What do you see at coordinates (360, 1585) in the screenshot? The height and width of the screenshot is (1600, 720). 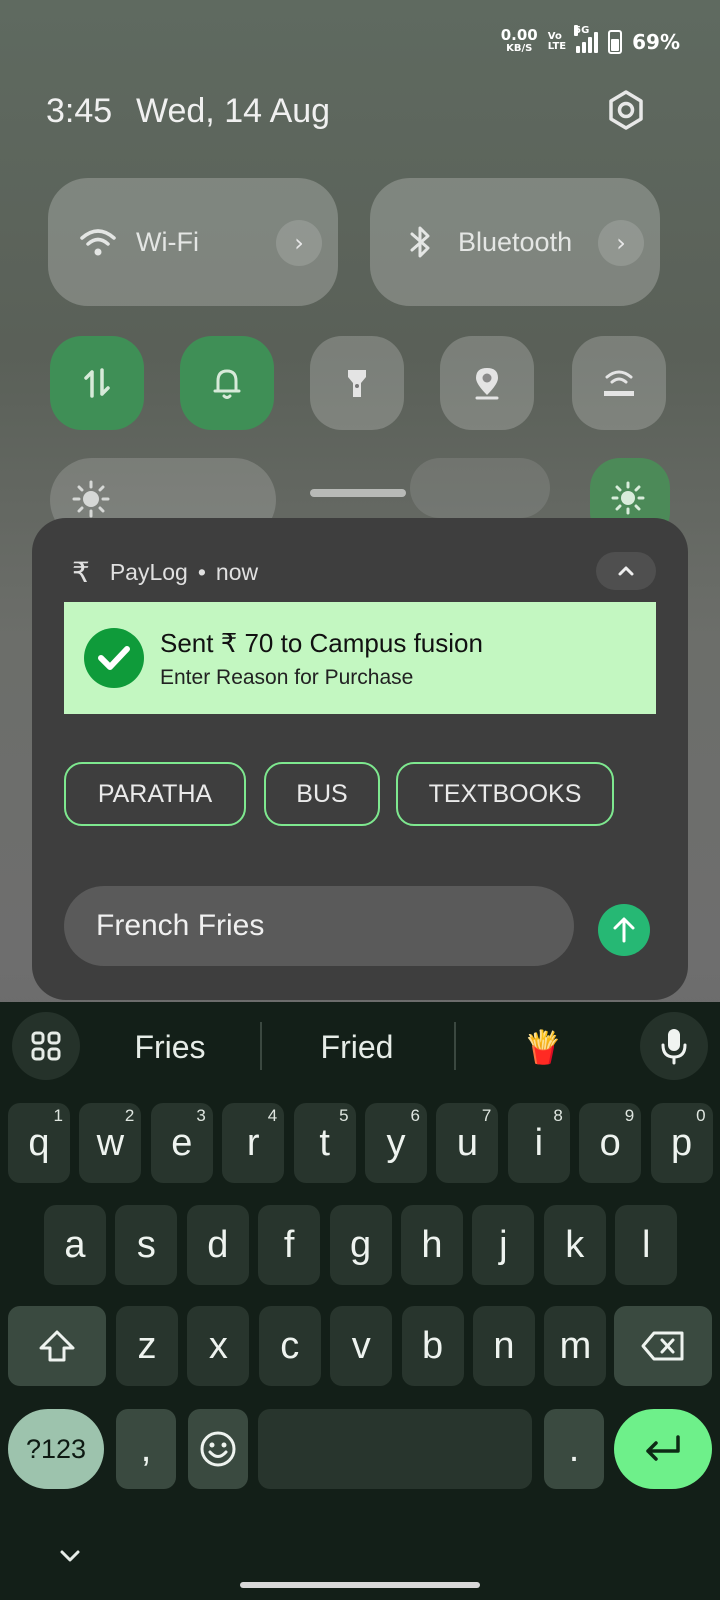 I see `gesture-navigation-bar` at bounding box center [360, 1585].